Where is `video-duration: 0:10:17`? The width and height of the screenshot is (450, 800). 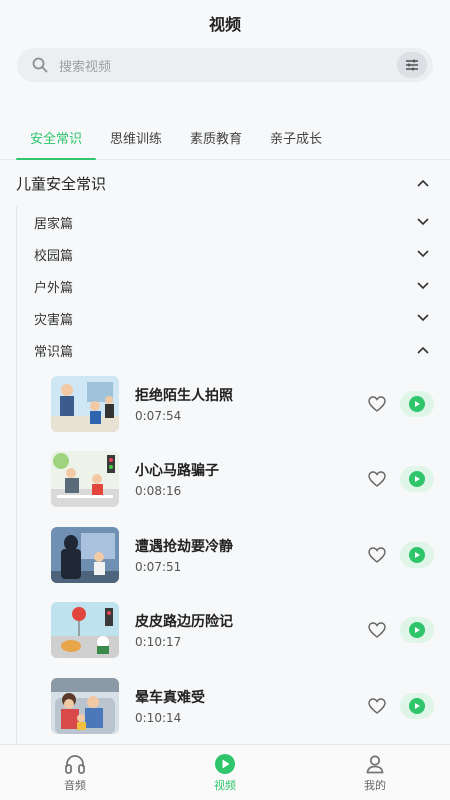
video-duration: 0:10:17 is located at coordinates (158, 642).